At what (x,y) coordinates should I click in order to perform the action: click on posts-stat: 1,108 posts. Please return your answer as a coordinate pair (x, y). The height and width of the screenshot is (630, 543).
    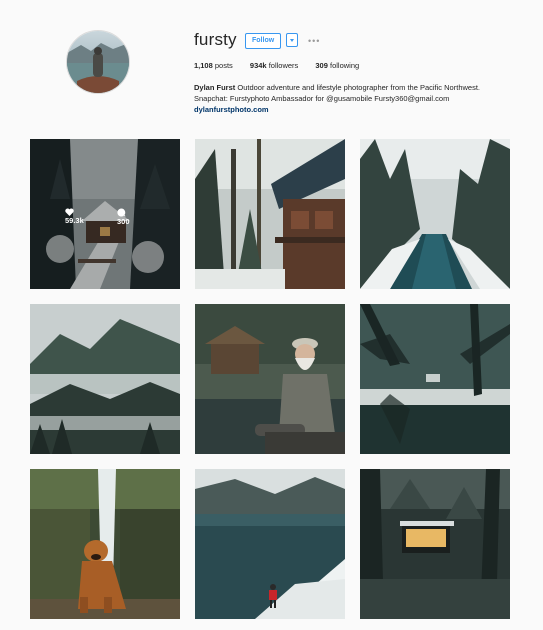
    Looking at the image, I should click on (213, 65).